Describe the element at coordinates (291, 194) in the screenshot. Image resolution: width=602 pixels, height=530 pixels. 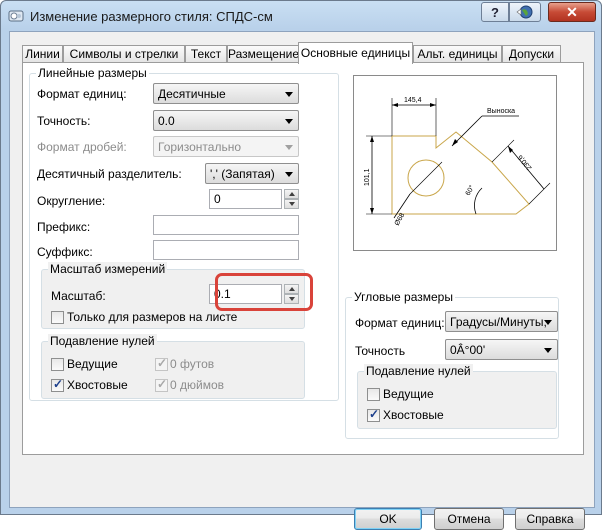
I see `spin-up-icon` at that location.